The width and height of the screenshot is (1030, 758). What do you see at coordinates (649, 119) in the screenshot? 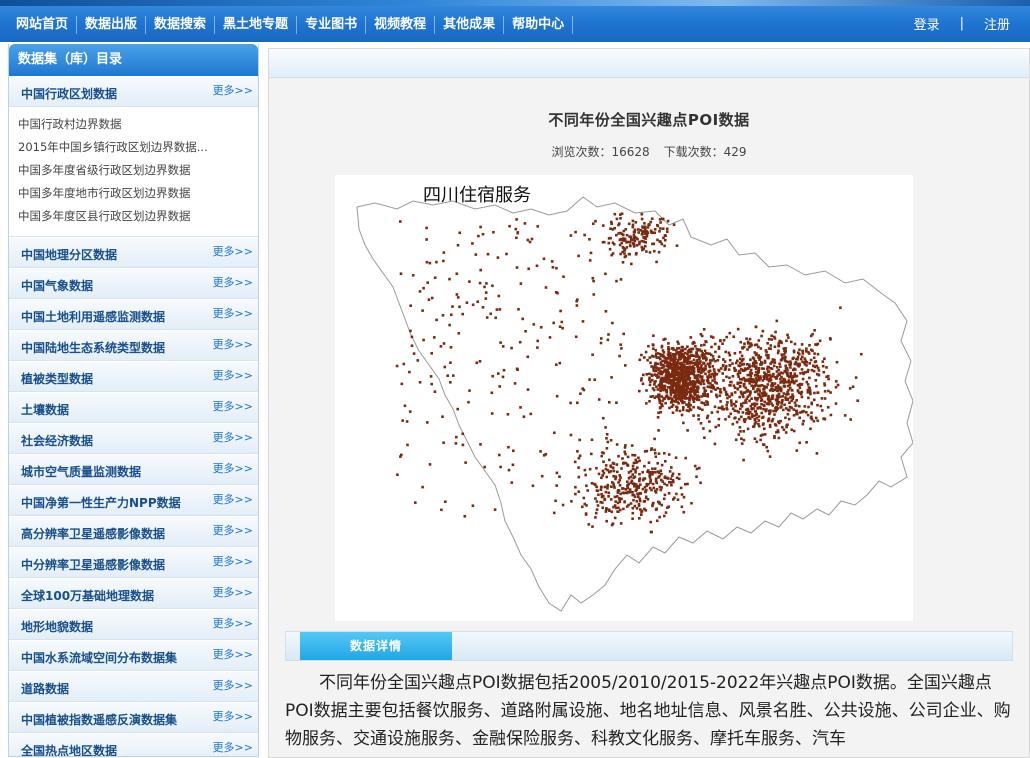
I see `page-title: 不同年份全国兴趣点POI数据` at bounding box center [649, 119].